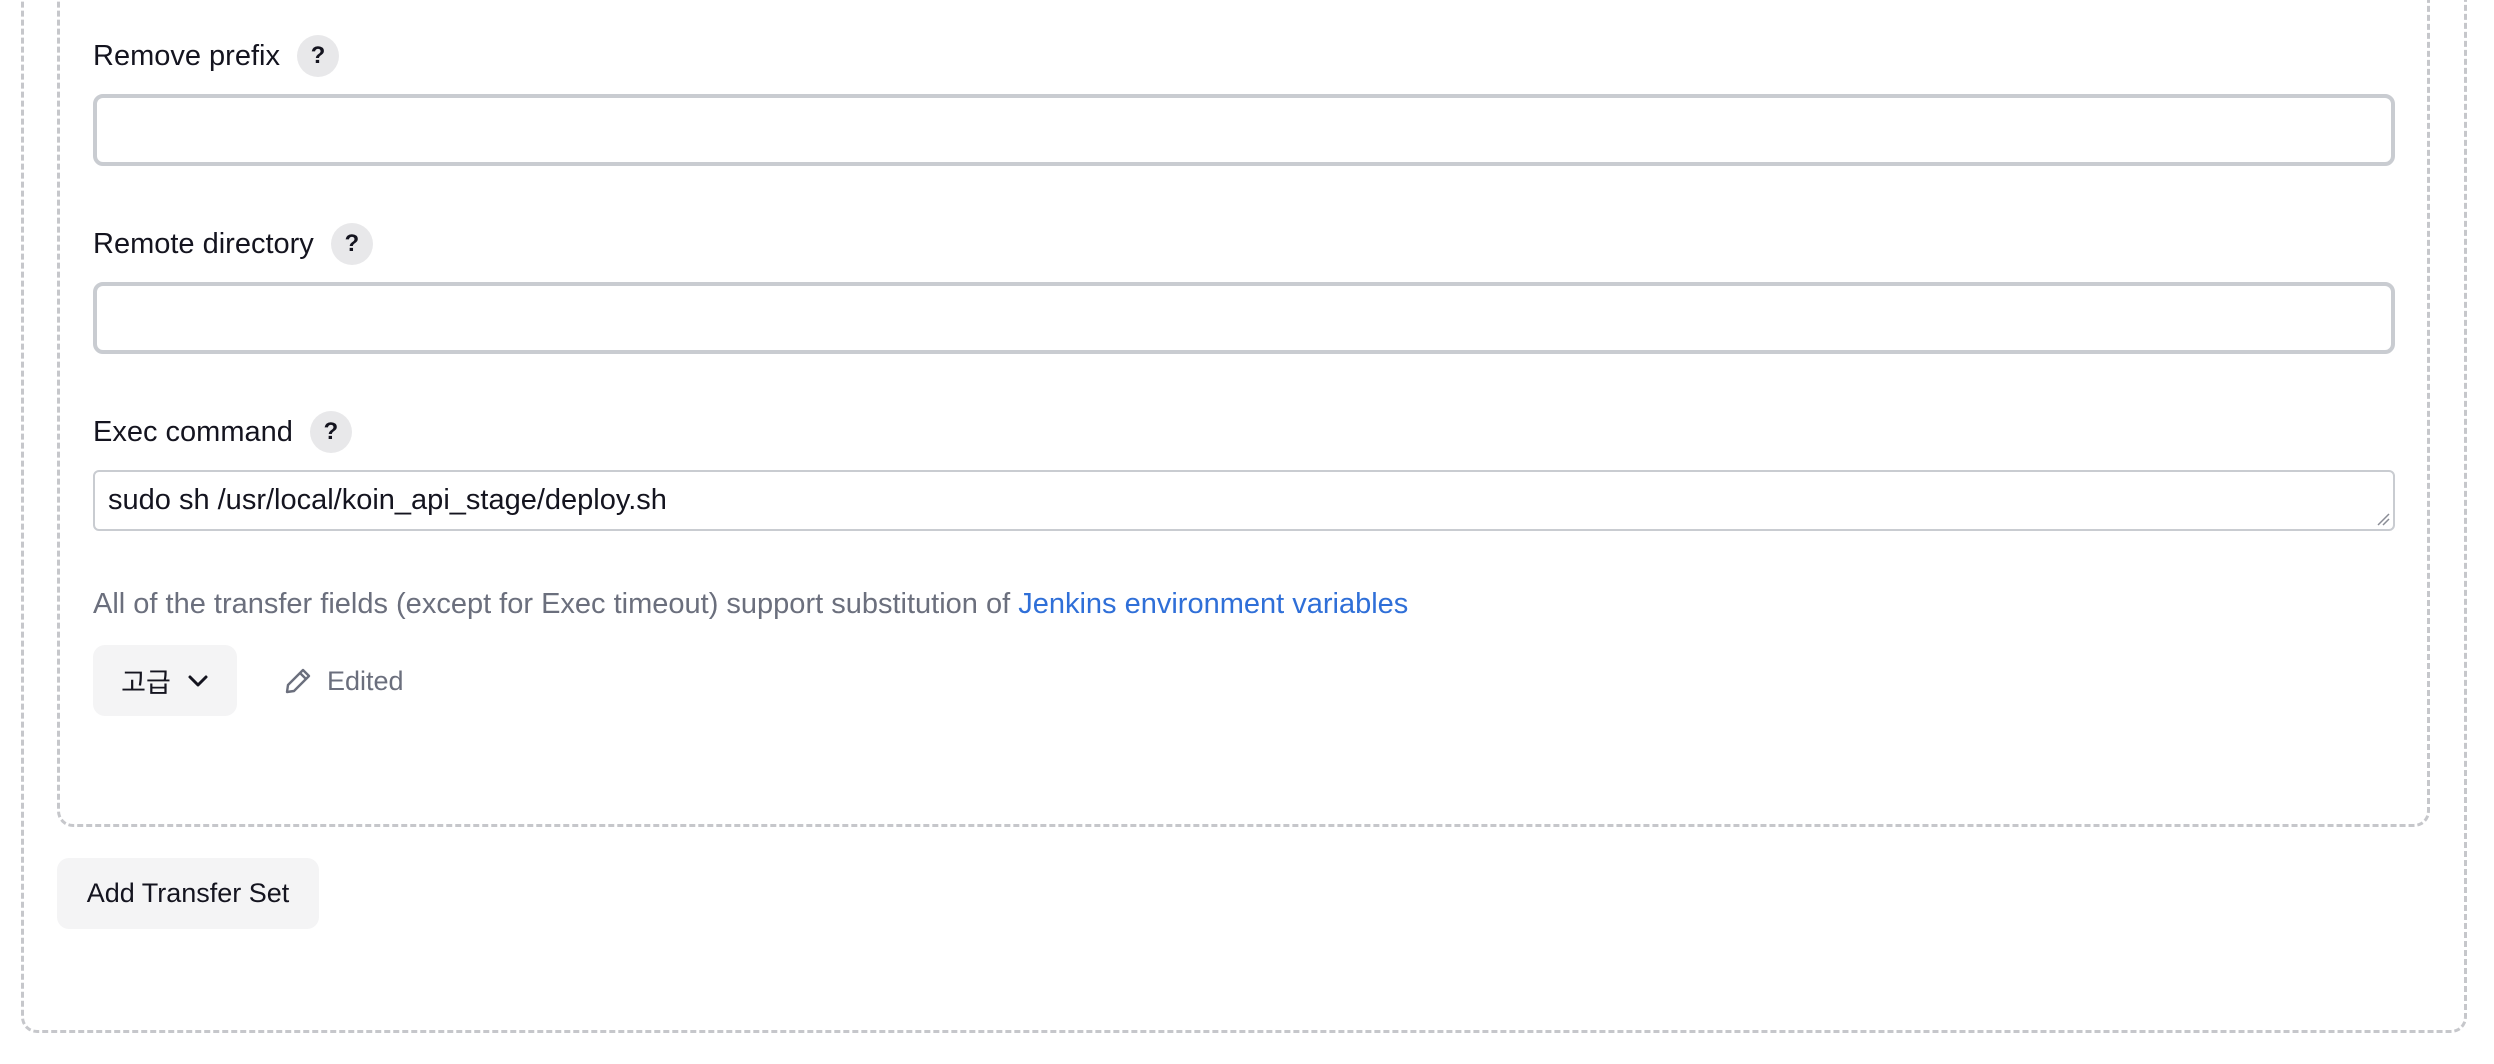  Describe the element at coordinates (317, 56) in the screenshot. I see `remove-prefix-help-button: ?` at that location.